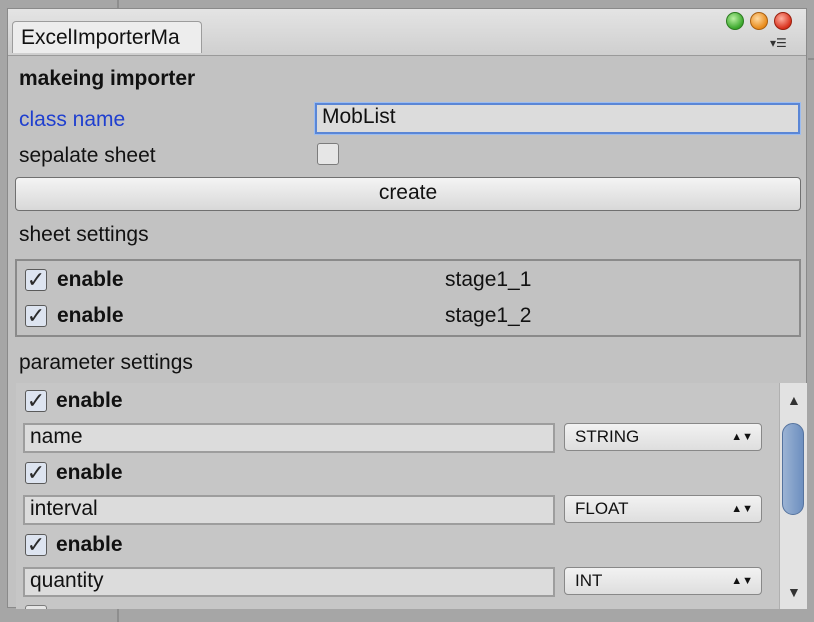  What do you see at coordinates (118, 4) in the screenshot?
I see `background-divider-vertical` at bounding box center [118, 4].